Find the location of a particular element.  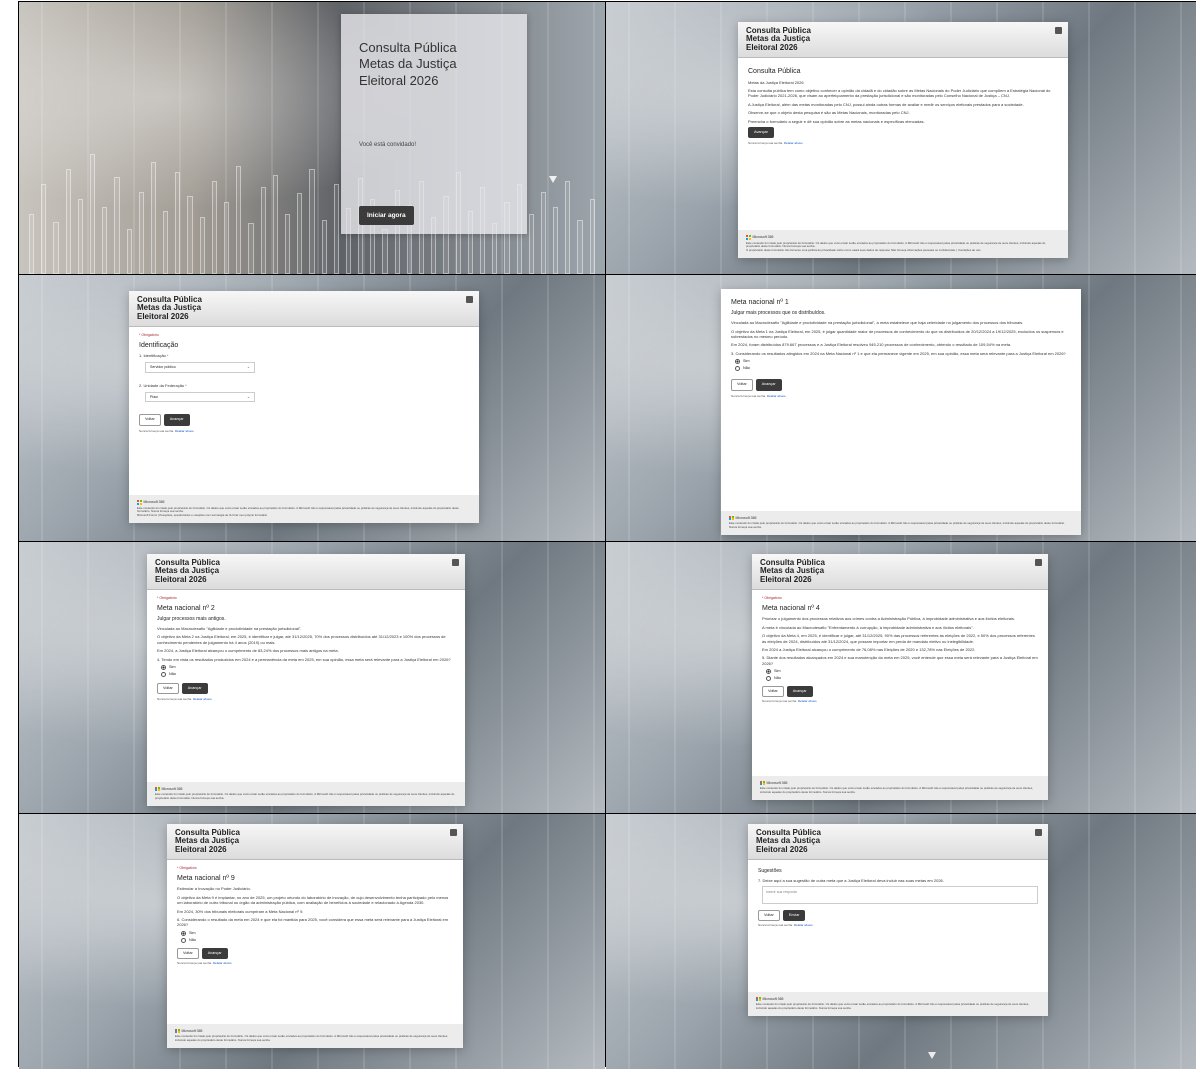

suggestion-textarea: Inserir sua resposta is located at coordinates (900, 895).